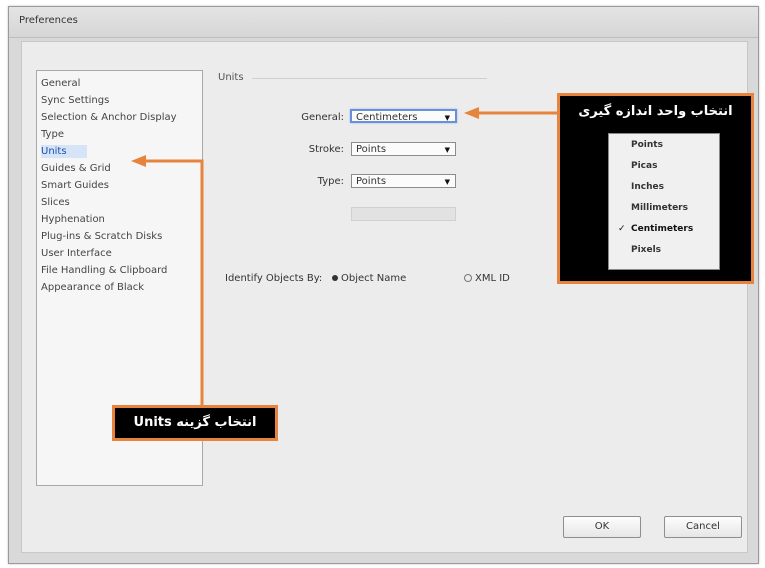 This screenshot has height=568, width=765. I want to click on cancel-button: Cancel, so click(703, 527).